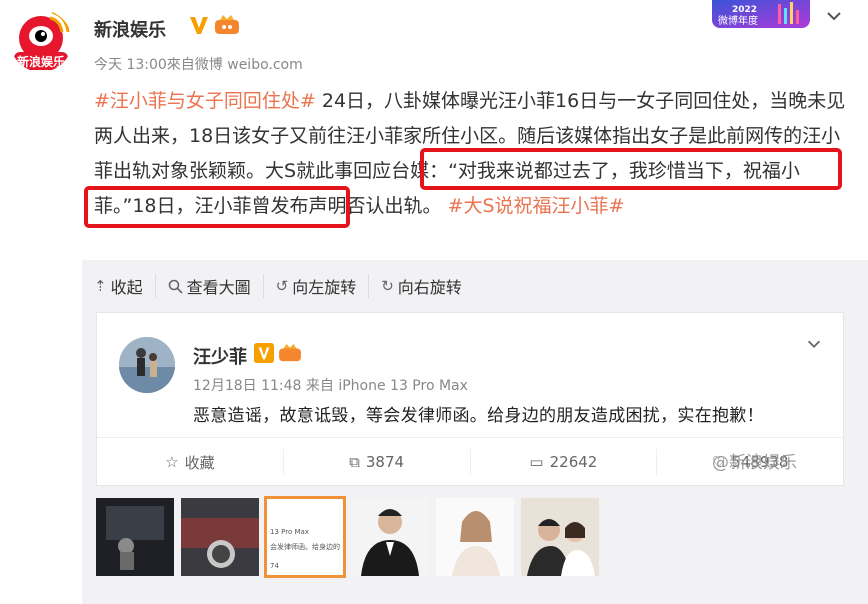 The width and height of the screenshot is (868, 604). I want to click on rotate-left-label: 向左旋转, so click(324, 287).